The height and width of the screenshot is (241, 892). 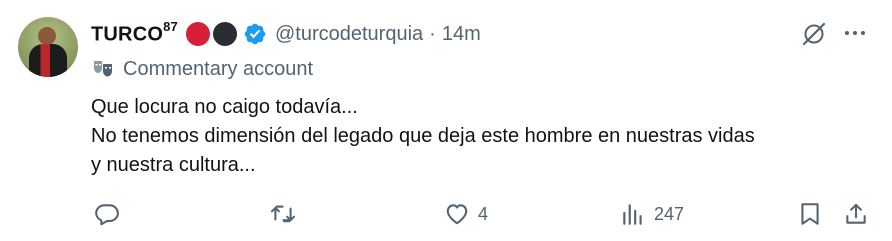 I want to click on author-display-name: TURCO87, so click(x=134, y=33).